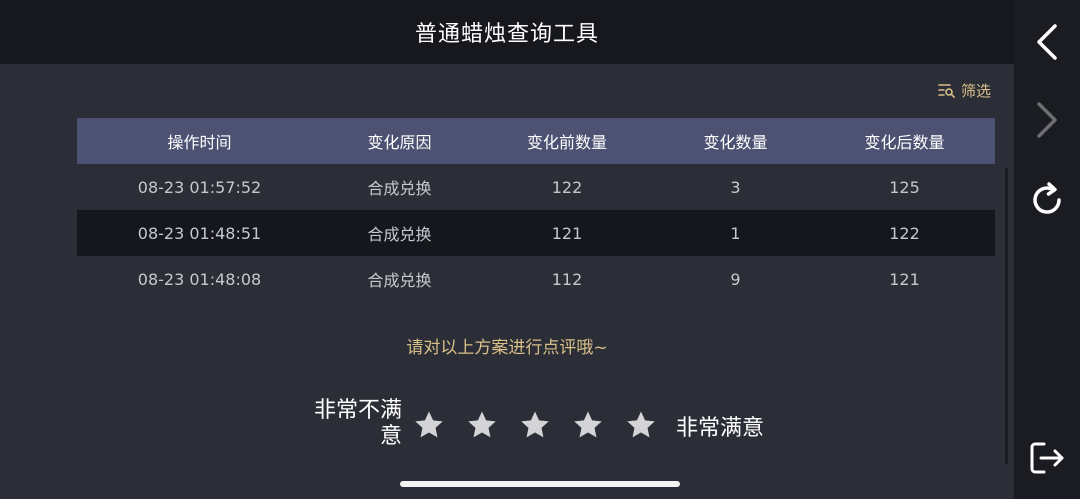 This screenshot has width=1080, height=499. I want to click on rating-widget: 非常不满 意 非常满意, so click(507, 426).